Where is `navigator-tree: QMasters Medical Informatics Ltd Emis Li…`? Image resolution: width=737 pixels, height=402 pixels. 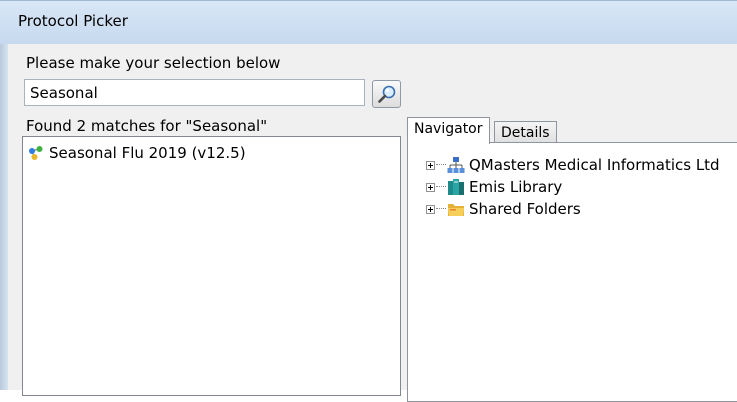 navigator-tree: QMasters Medical Informatics Ltd Emis Li… is located at coordinates (578, 187).